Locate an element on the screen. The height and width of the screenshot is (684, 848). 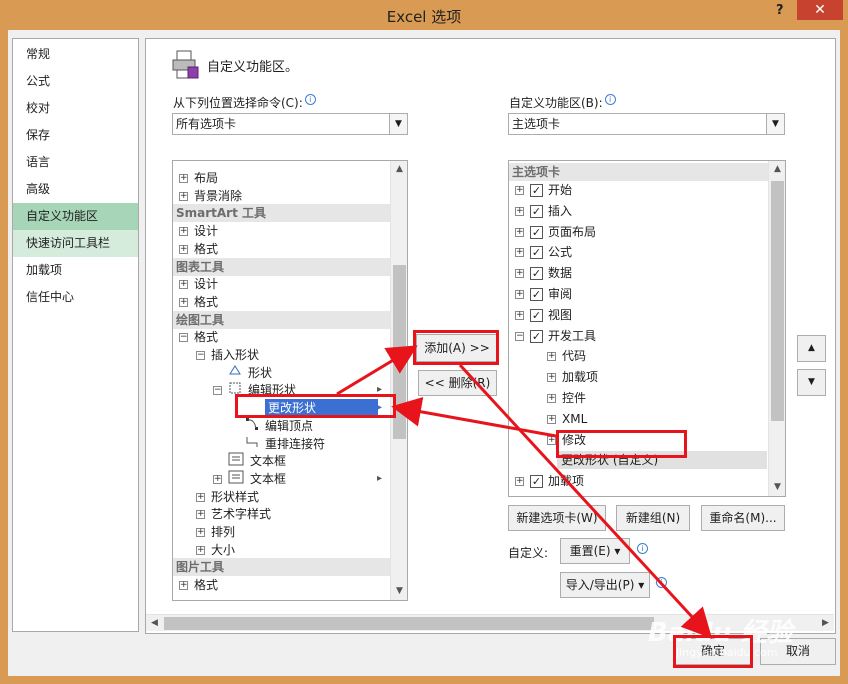
ribbon-target-select: 主选项卡 ▼ is located at coordinates (646, 124).